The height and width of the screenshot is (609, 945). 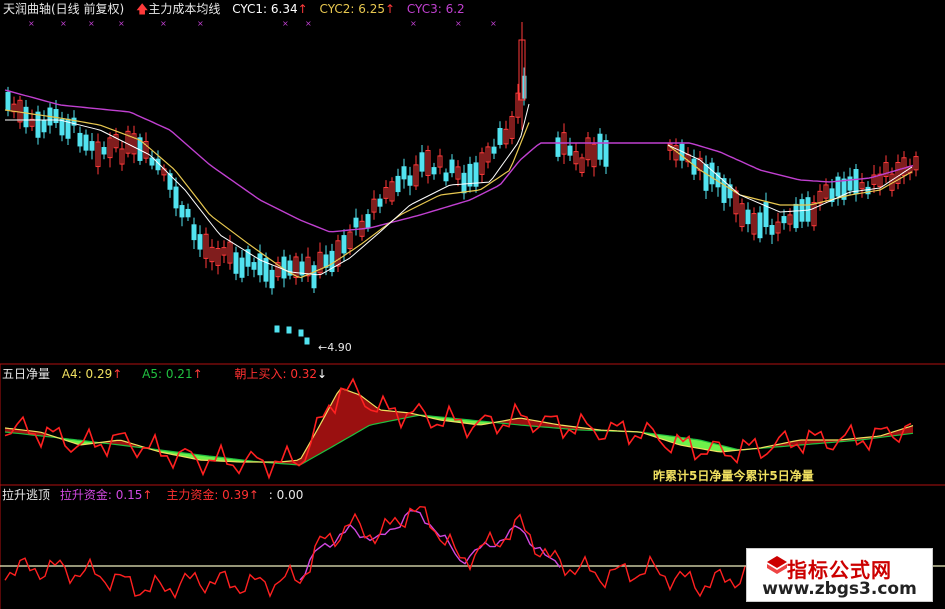 What do you see at coordinates (276, 374) in the screenshot?
I see `buy-value: 朝上买入: 0.32` at bounding box center [276, 374].